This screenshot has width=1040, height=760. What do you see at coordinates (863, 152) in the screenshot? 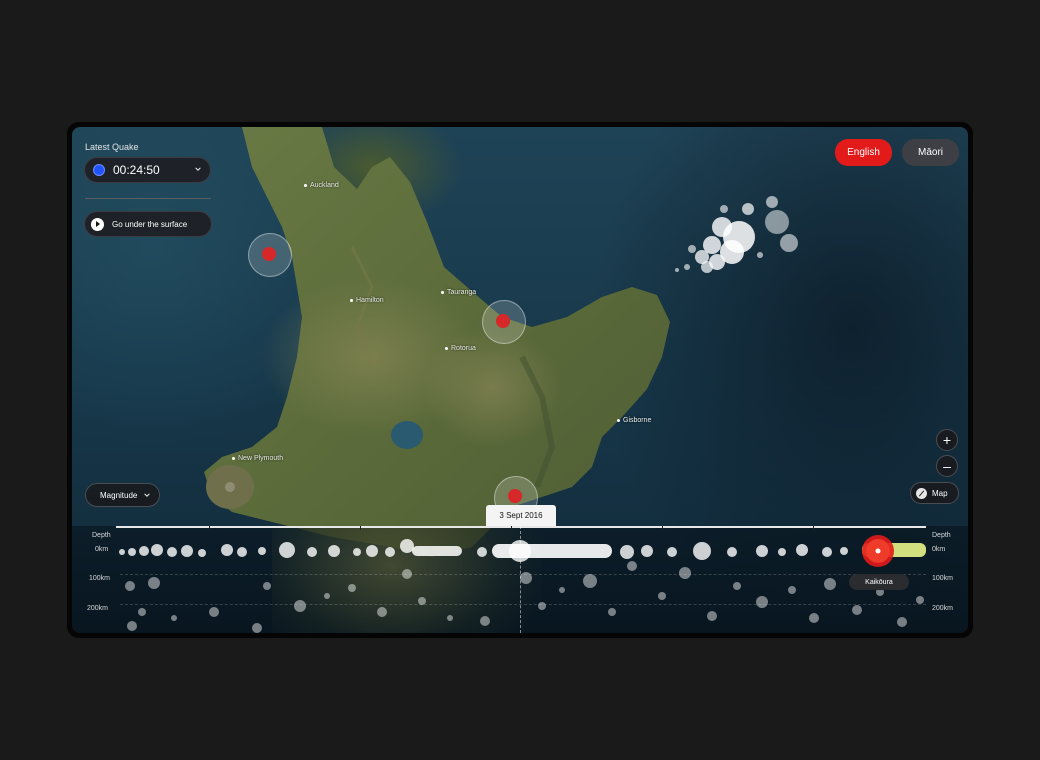
I see `language-english-button: English` at bounding box center [863, 152].